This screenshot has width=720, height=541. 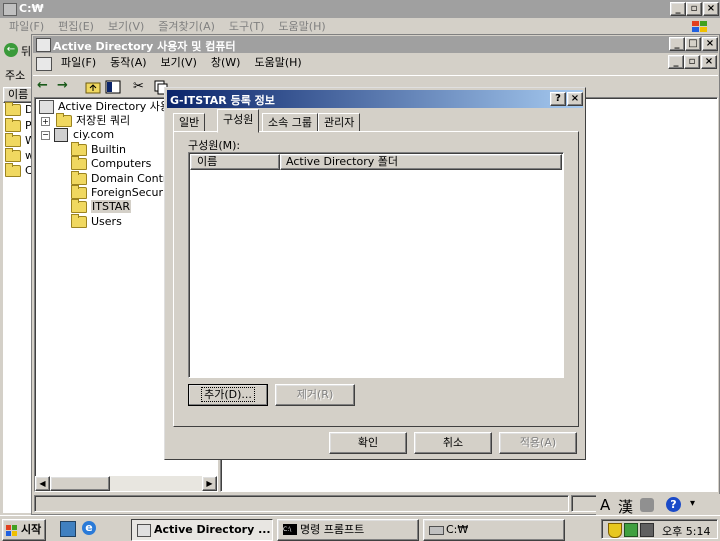 What do you see at coordinates (625, 506) in the screenshot?
I see `ime-hanja: 漢` at bounding box center [625, 506].